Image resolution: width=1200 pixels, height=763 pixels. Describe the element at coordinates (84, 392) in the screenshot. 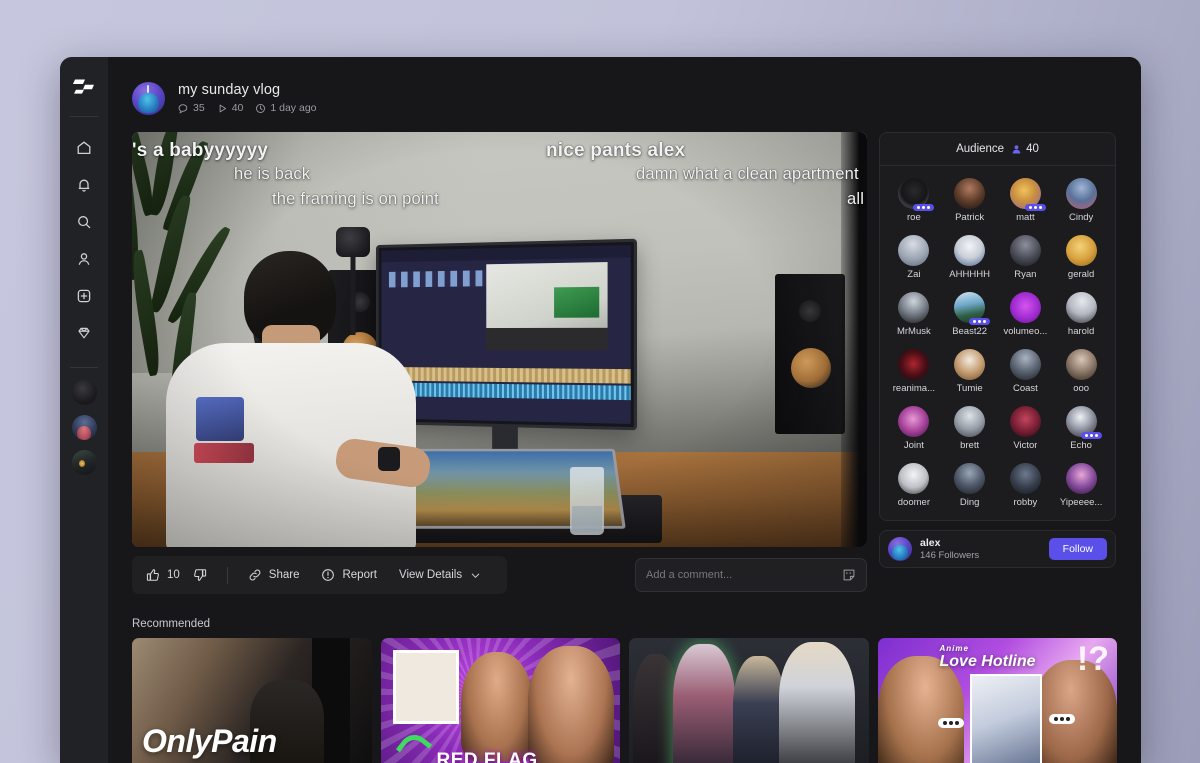

I see `rail-avatar-dark` at that location.